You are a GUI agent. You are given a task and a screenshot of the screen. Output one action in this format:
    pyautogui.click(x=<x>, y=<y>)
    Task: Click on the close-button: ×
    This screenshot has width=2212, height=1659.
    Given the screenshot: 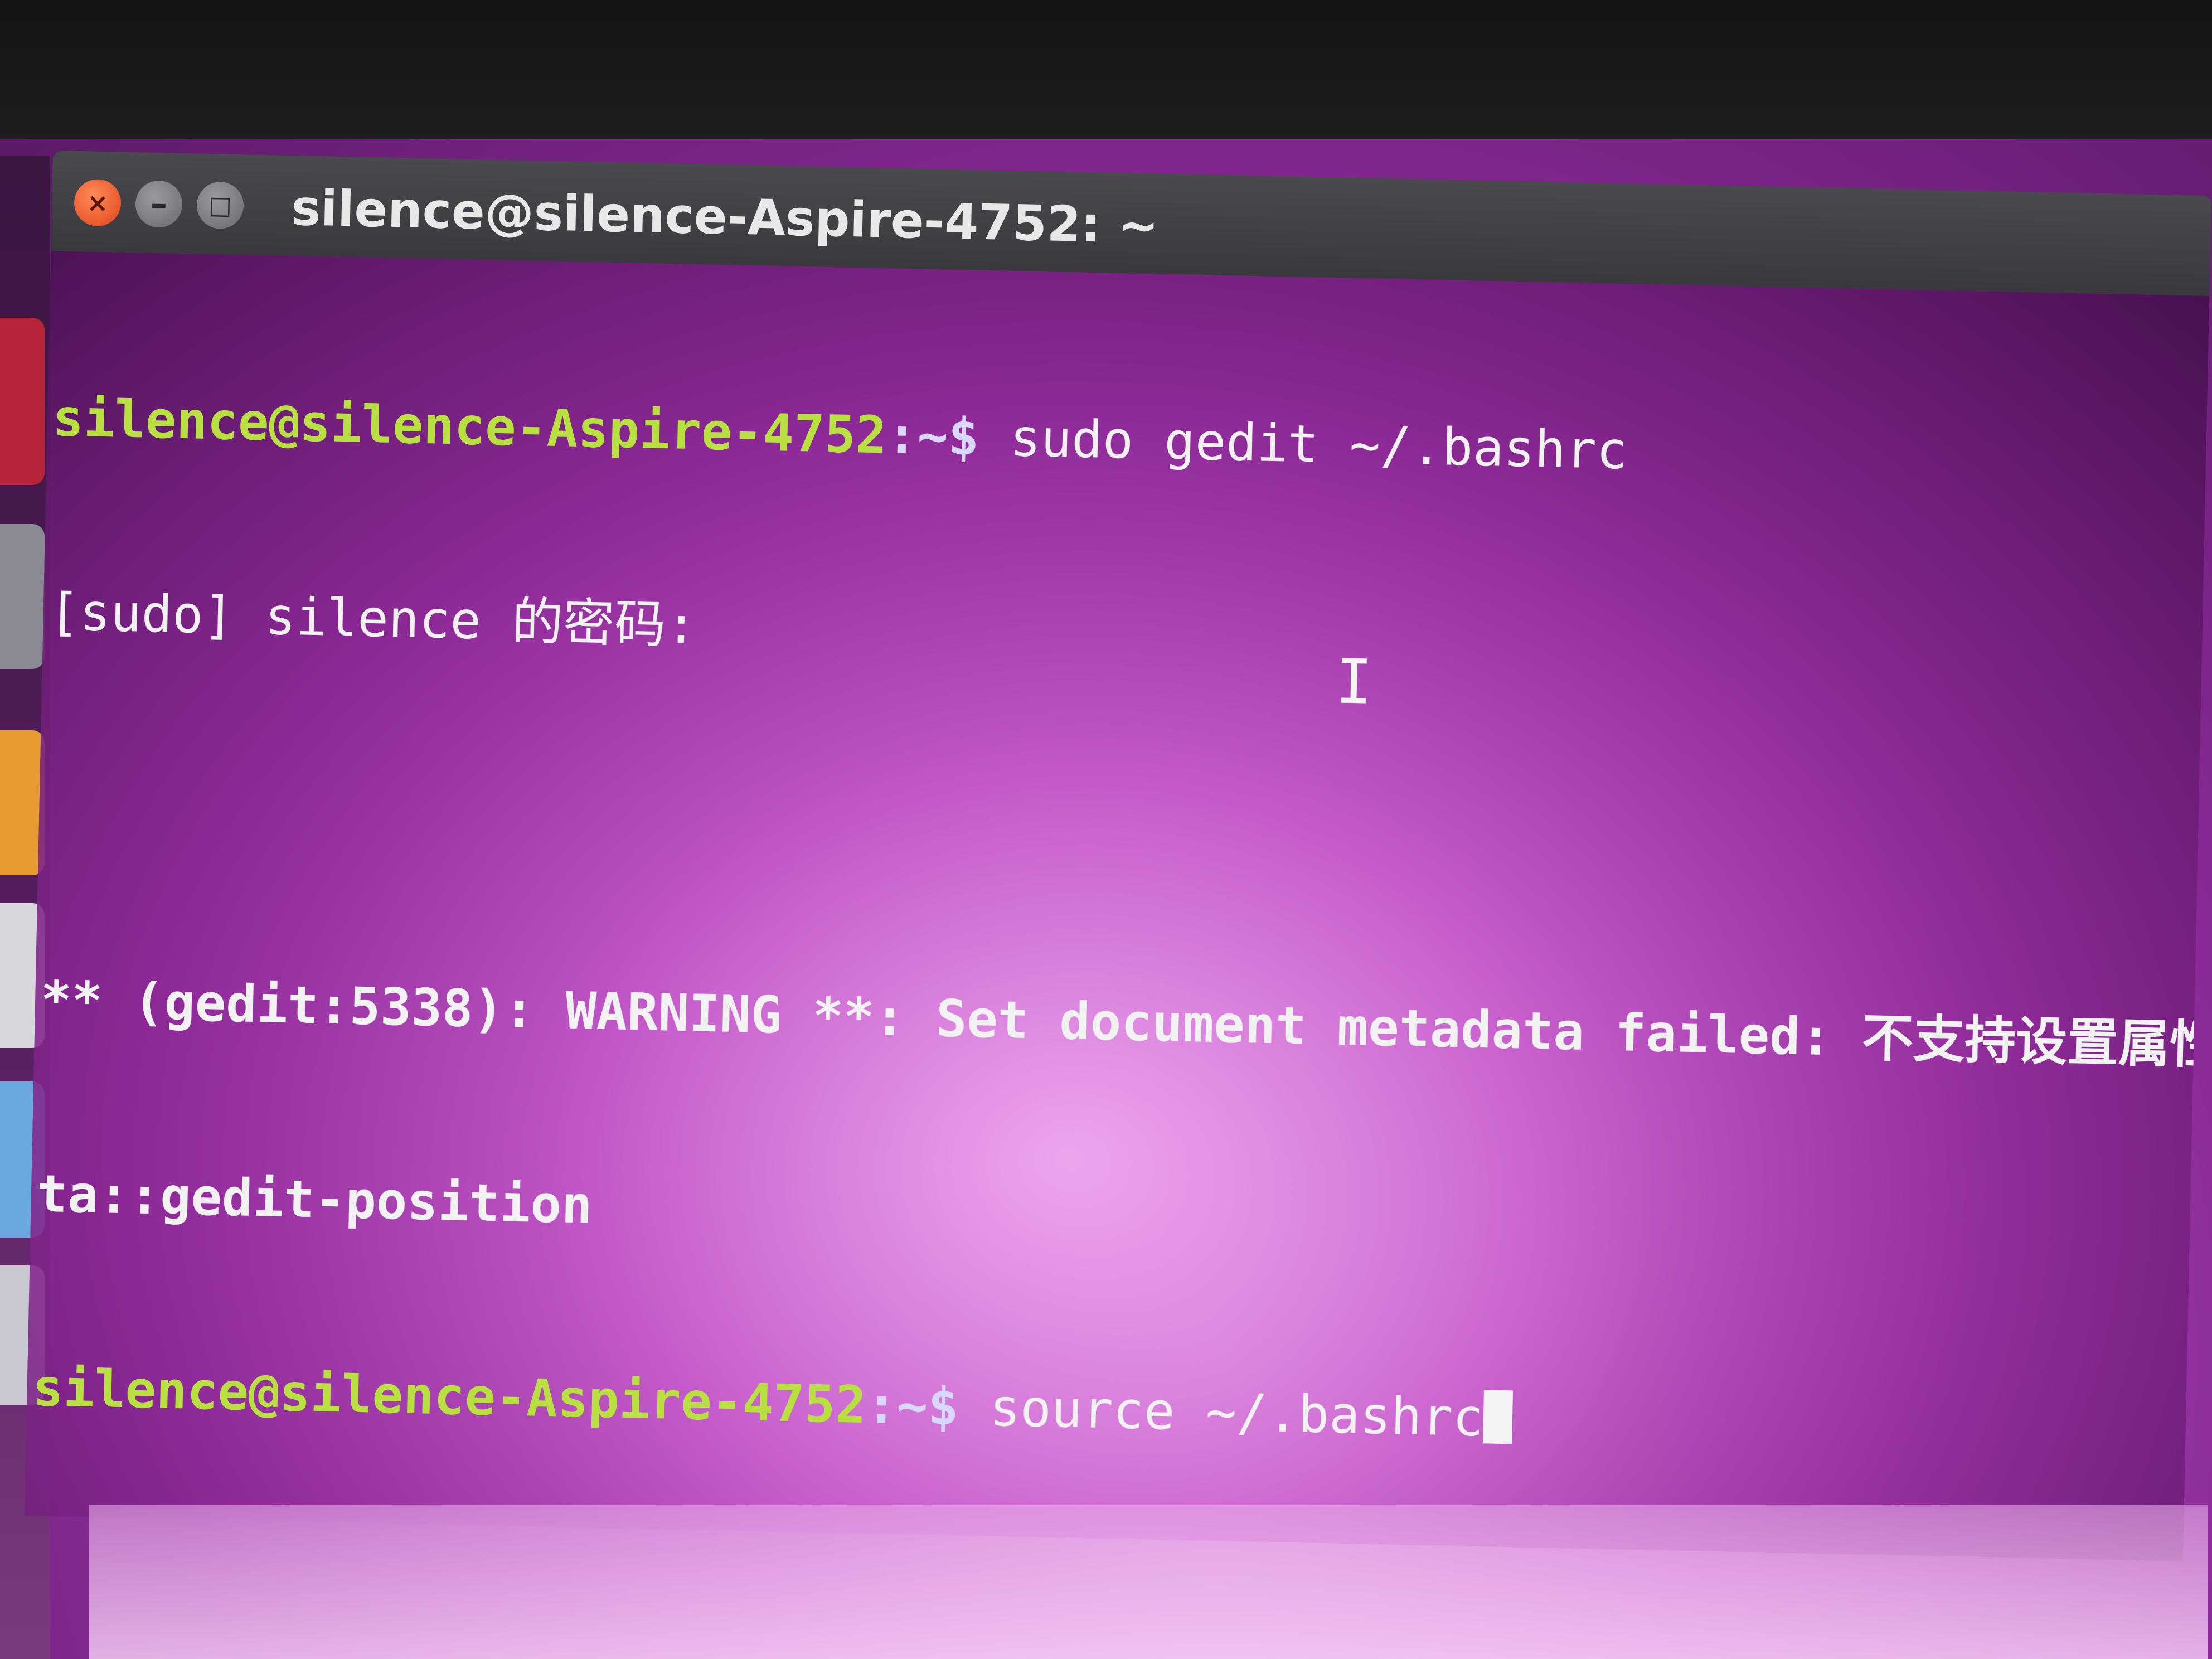 What is the action you would take?
    pyautogui.click(x=98, y=202)
    